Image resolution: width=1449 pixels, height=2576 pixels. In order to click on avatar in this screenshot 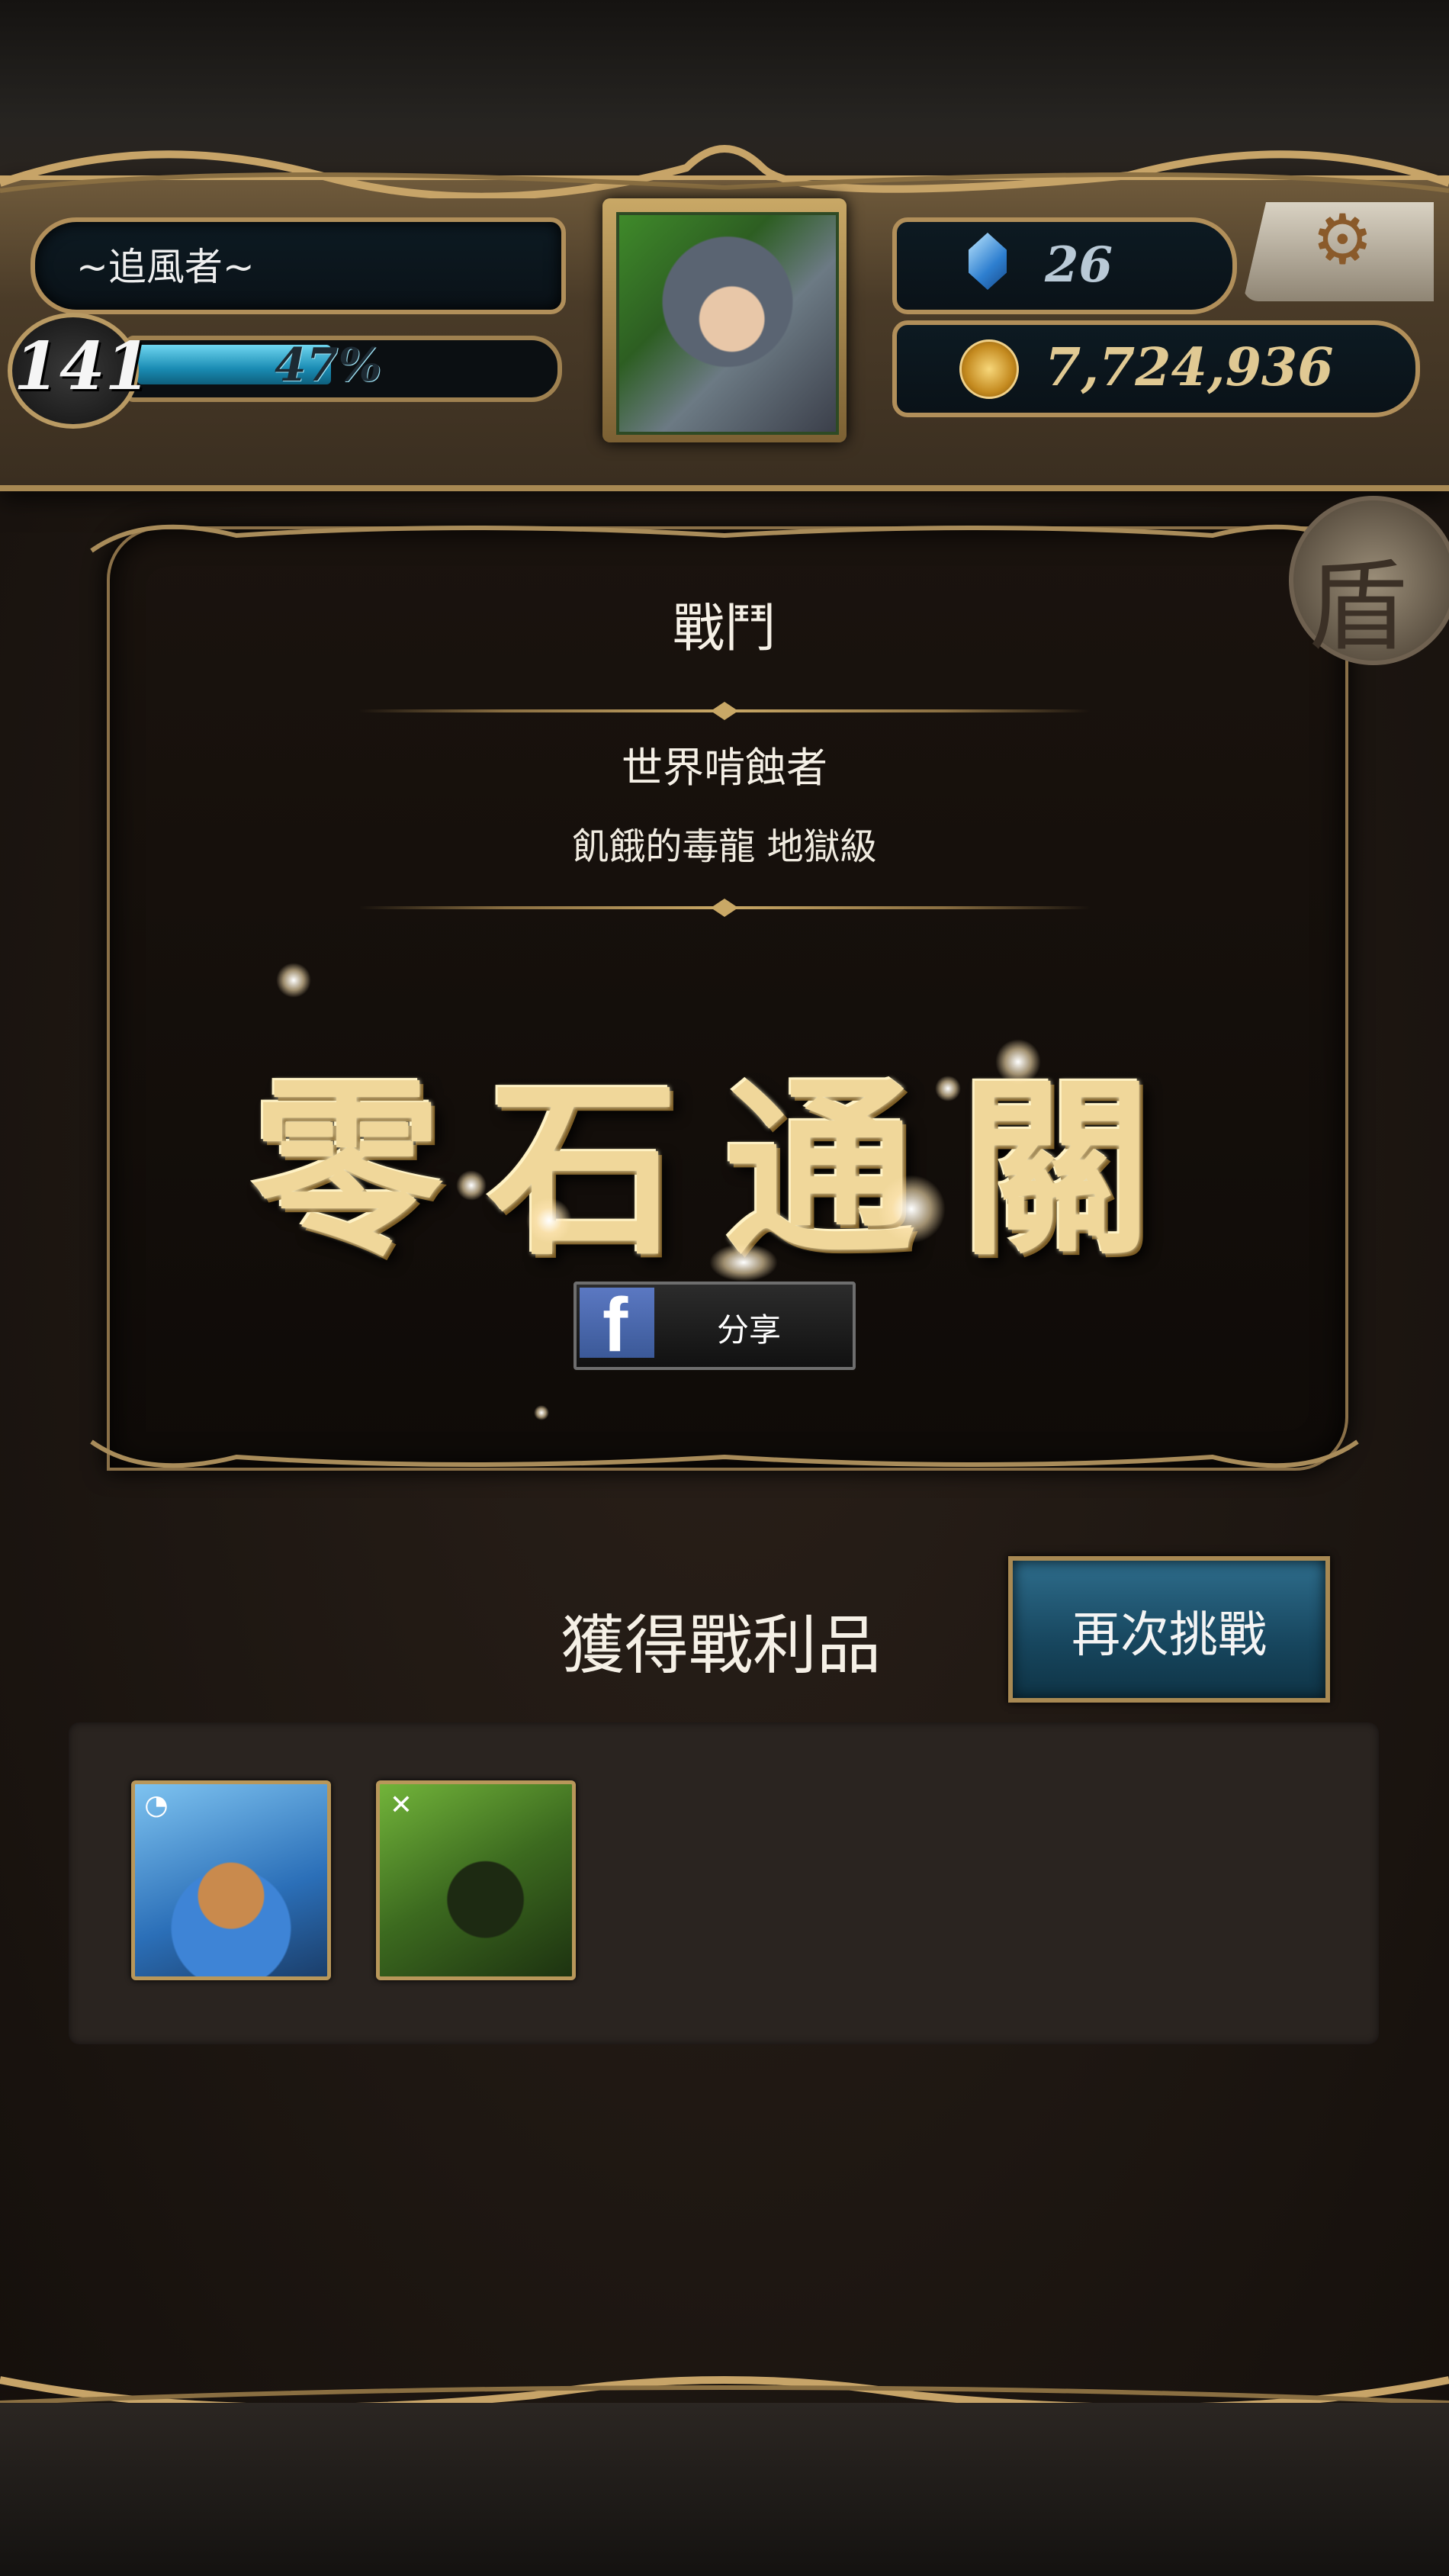, I will do `click(727, 323)`.